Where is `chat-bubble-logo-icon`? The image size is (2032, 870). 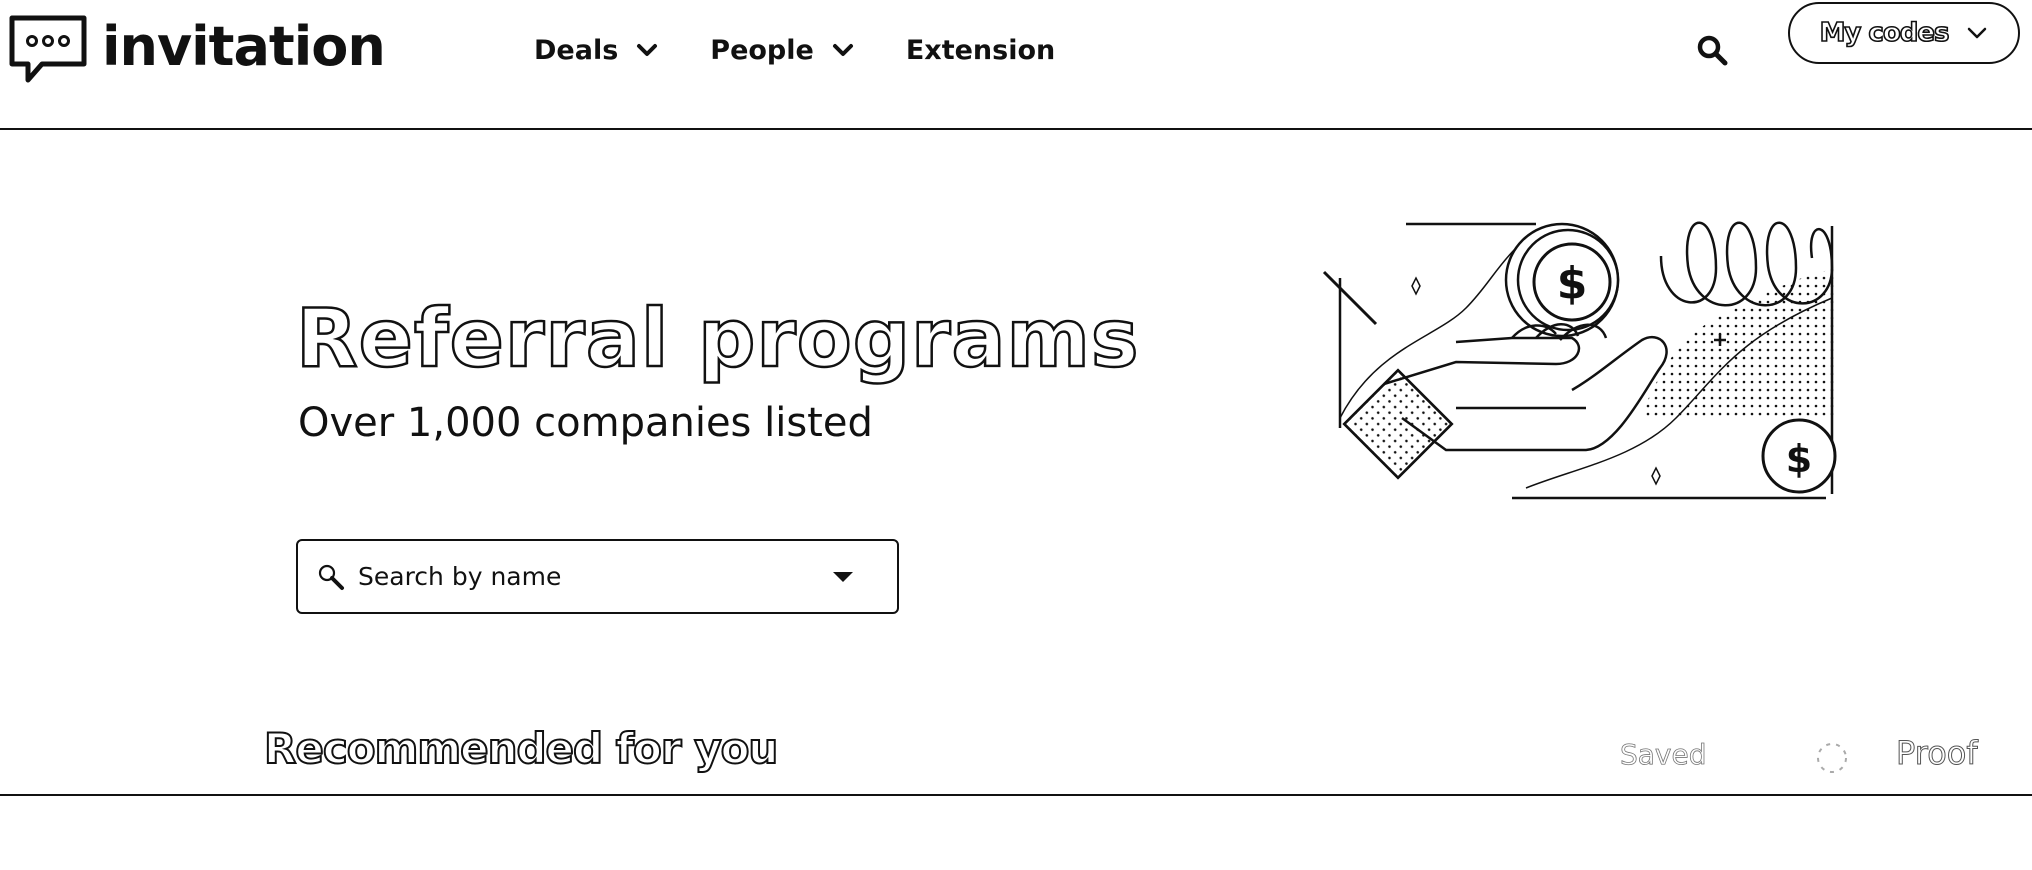
chat-bubble-logo-icon is located at coordinates (48, 49).